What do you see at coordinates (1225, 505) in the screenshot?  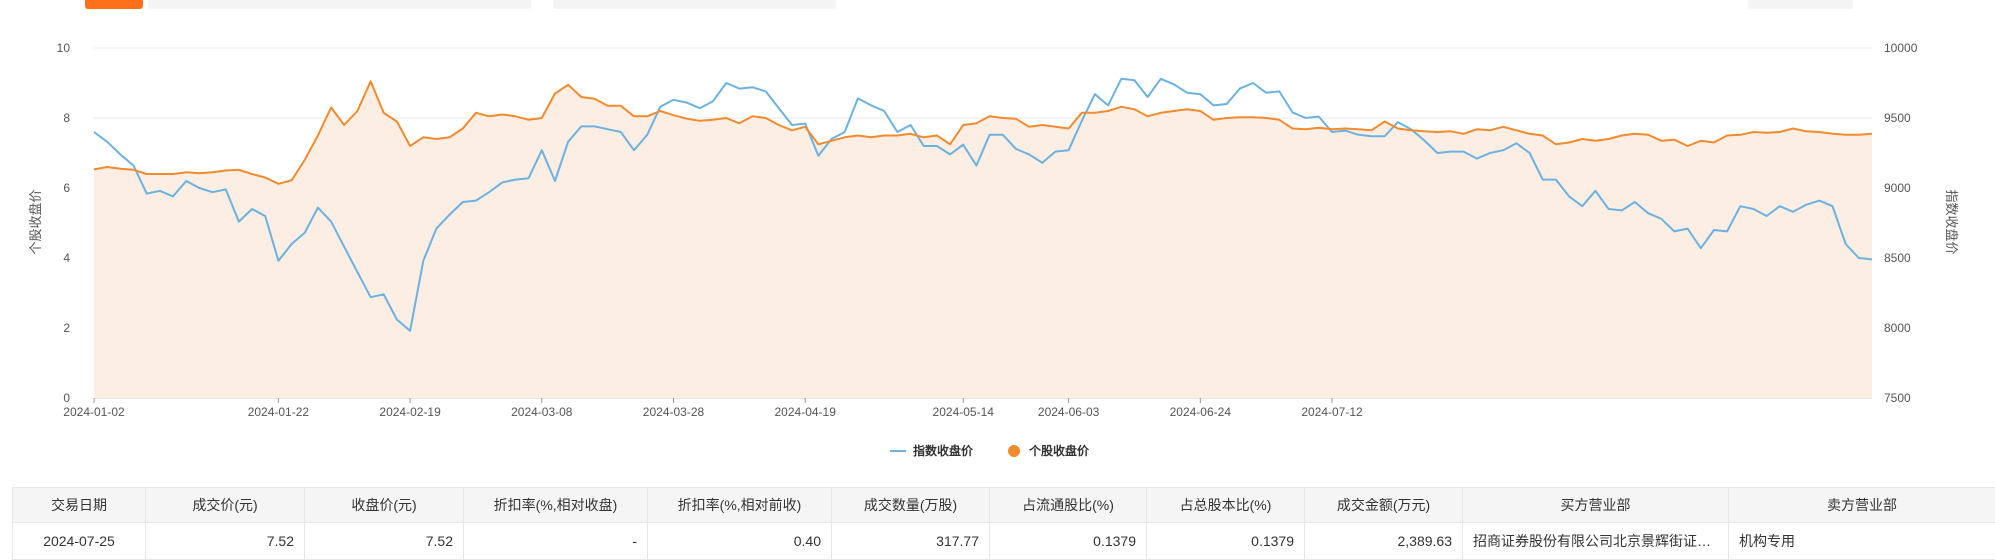 I see `col-header-total-ratio: 占总股本比(%)` at bounding box center [1225, 505].